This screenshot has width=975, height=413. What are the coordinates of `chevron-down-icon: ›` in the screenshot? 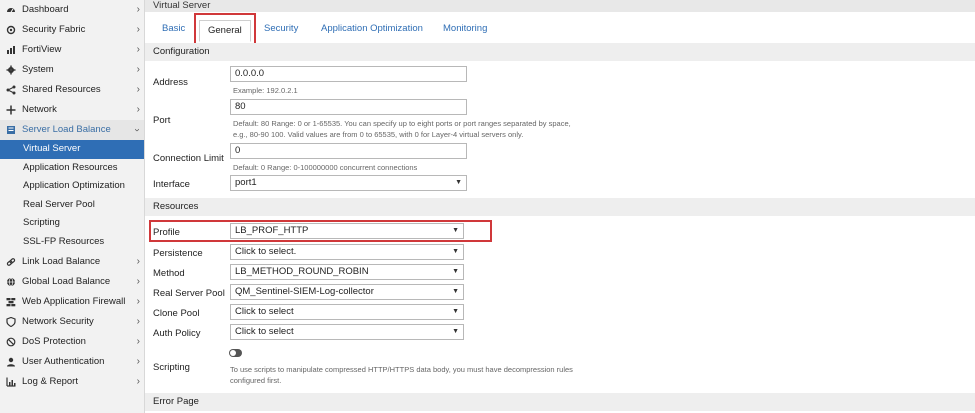 It's located at (137, 130).